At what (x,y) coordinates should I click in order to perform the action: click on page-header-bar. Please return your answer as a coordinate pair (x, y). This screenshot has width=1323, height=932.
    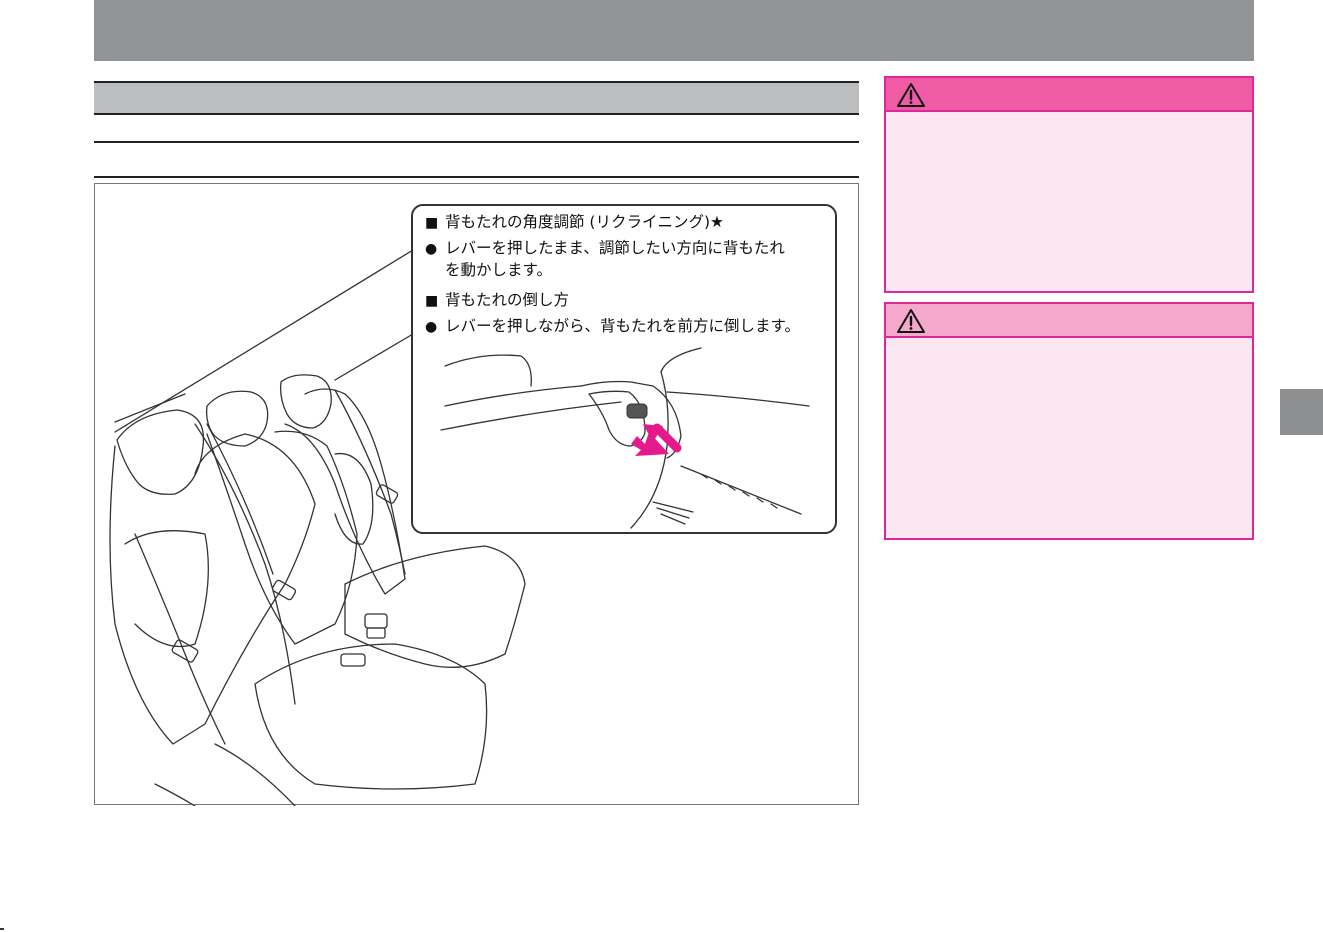
    Looking at the image, I should click on (674, 30).